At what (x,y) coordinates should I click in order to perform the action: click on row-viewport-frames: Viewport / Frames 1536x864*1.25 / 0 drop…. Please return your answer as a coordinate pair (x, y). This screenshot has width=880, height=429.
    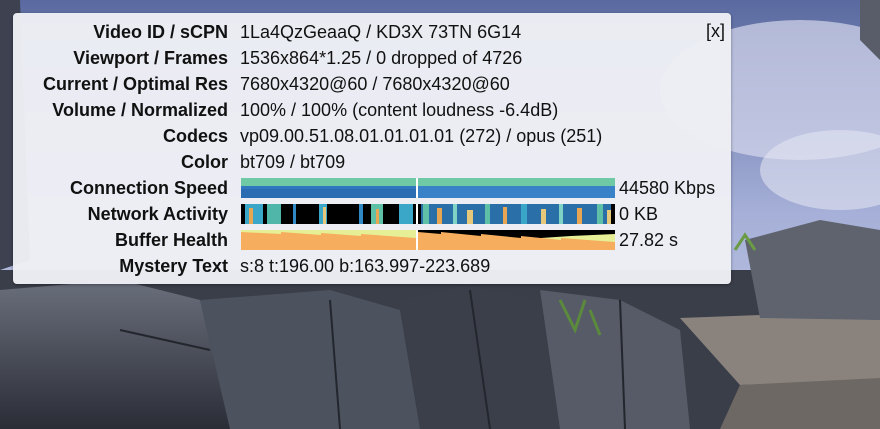
    Looking at the image, I should click on (372, 58).